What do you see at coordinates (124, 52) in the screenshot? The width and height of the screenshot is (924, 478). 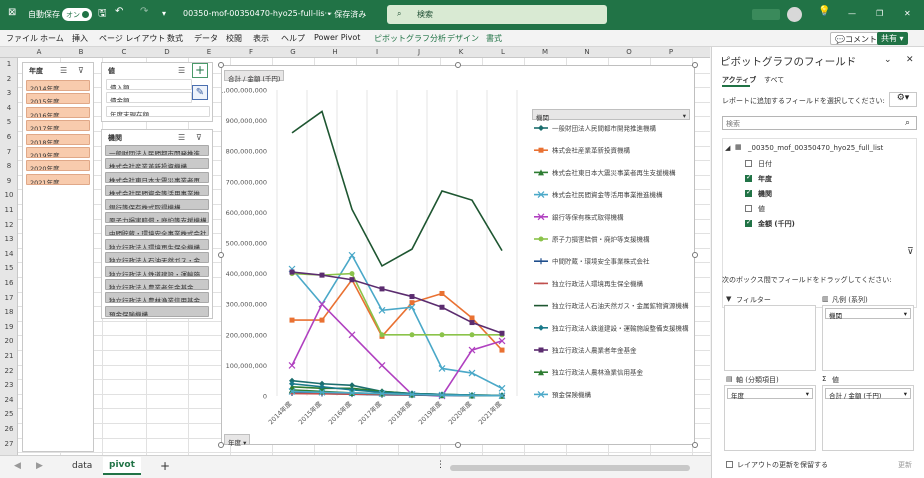 I see `column-header: C` at bounding box center [124, 52].